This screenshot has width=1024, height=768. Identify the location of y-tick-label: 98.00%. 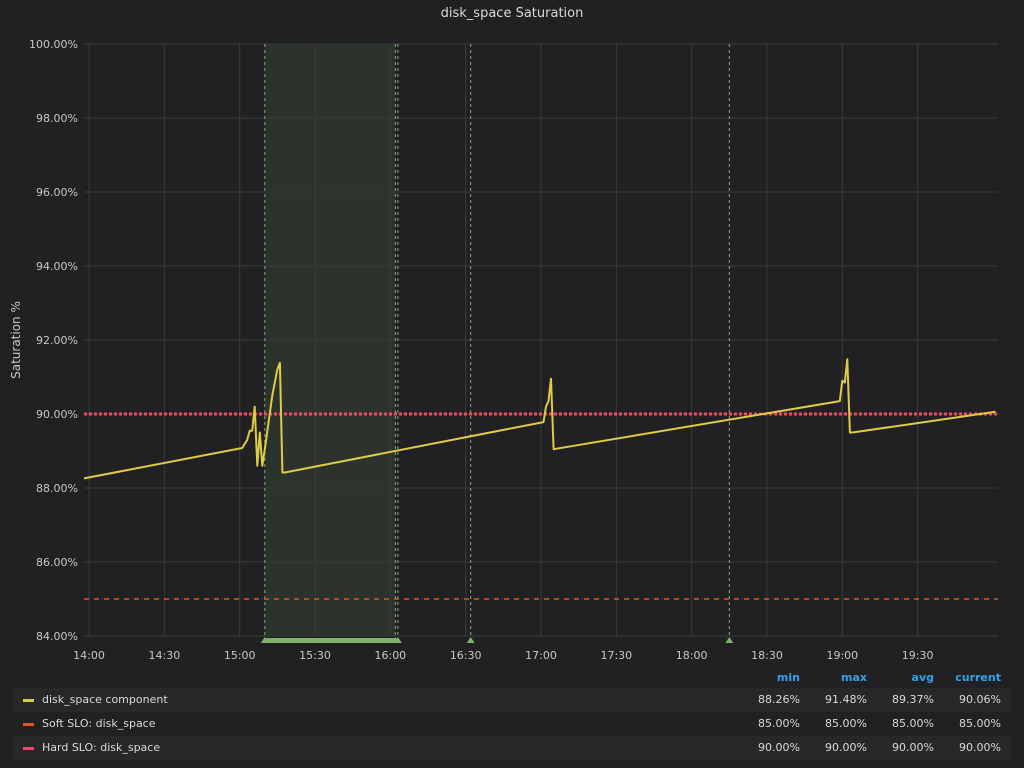
(57, 118).